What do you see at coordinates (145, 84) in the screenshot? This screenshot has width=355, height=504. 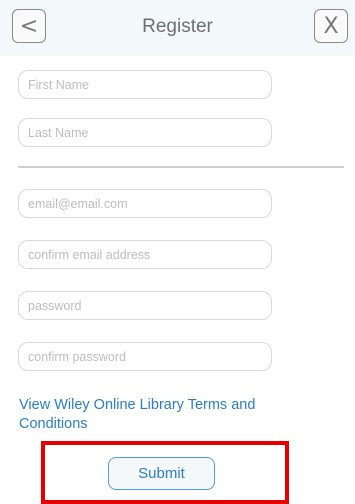 I see `first-name-field` at bounding box center [145, 84].